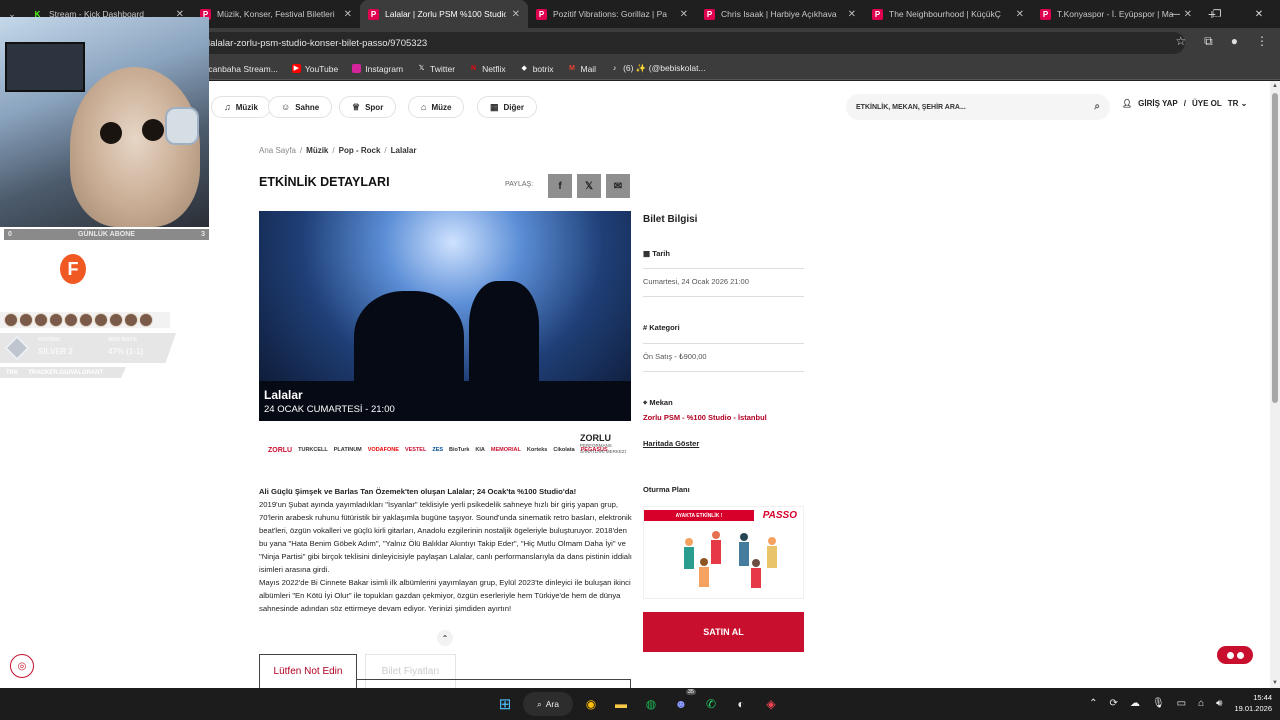 The height and width of the screenshot is (720, 1280). Describe the element at coordinates (564, 450) in the screenshot. I see `sponsor-logo: Cikolata` at that location.